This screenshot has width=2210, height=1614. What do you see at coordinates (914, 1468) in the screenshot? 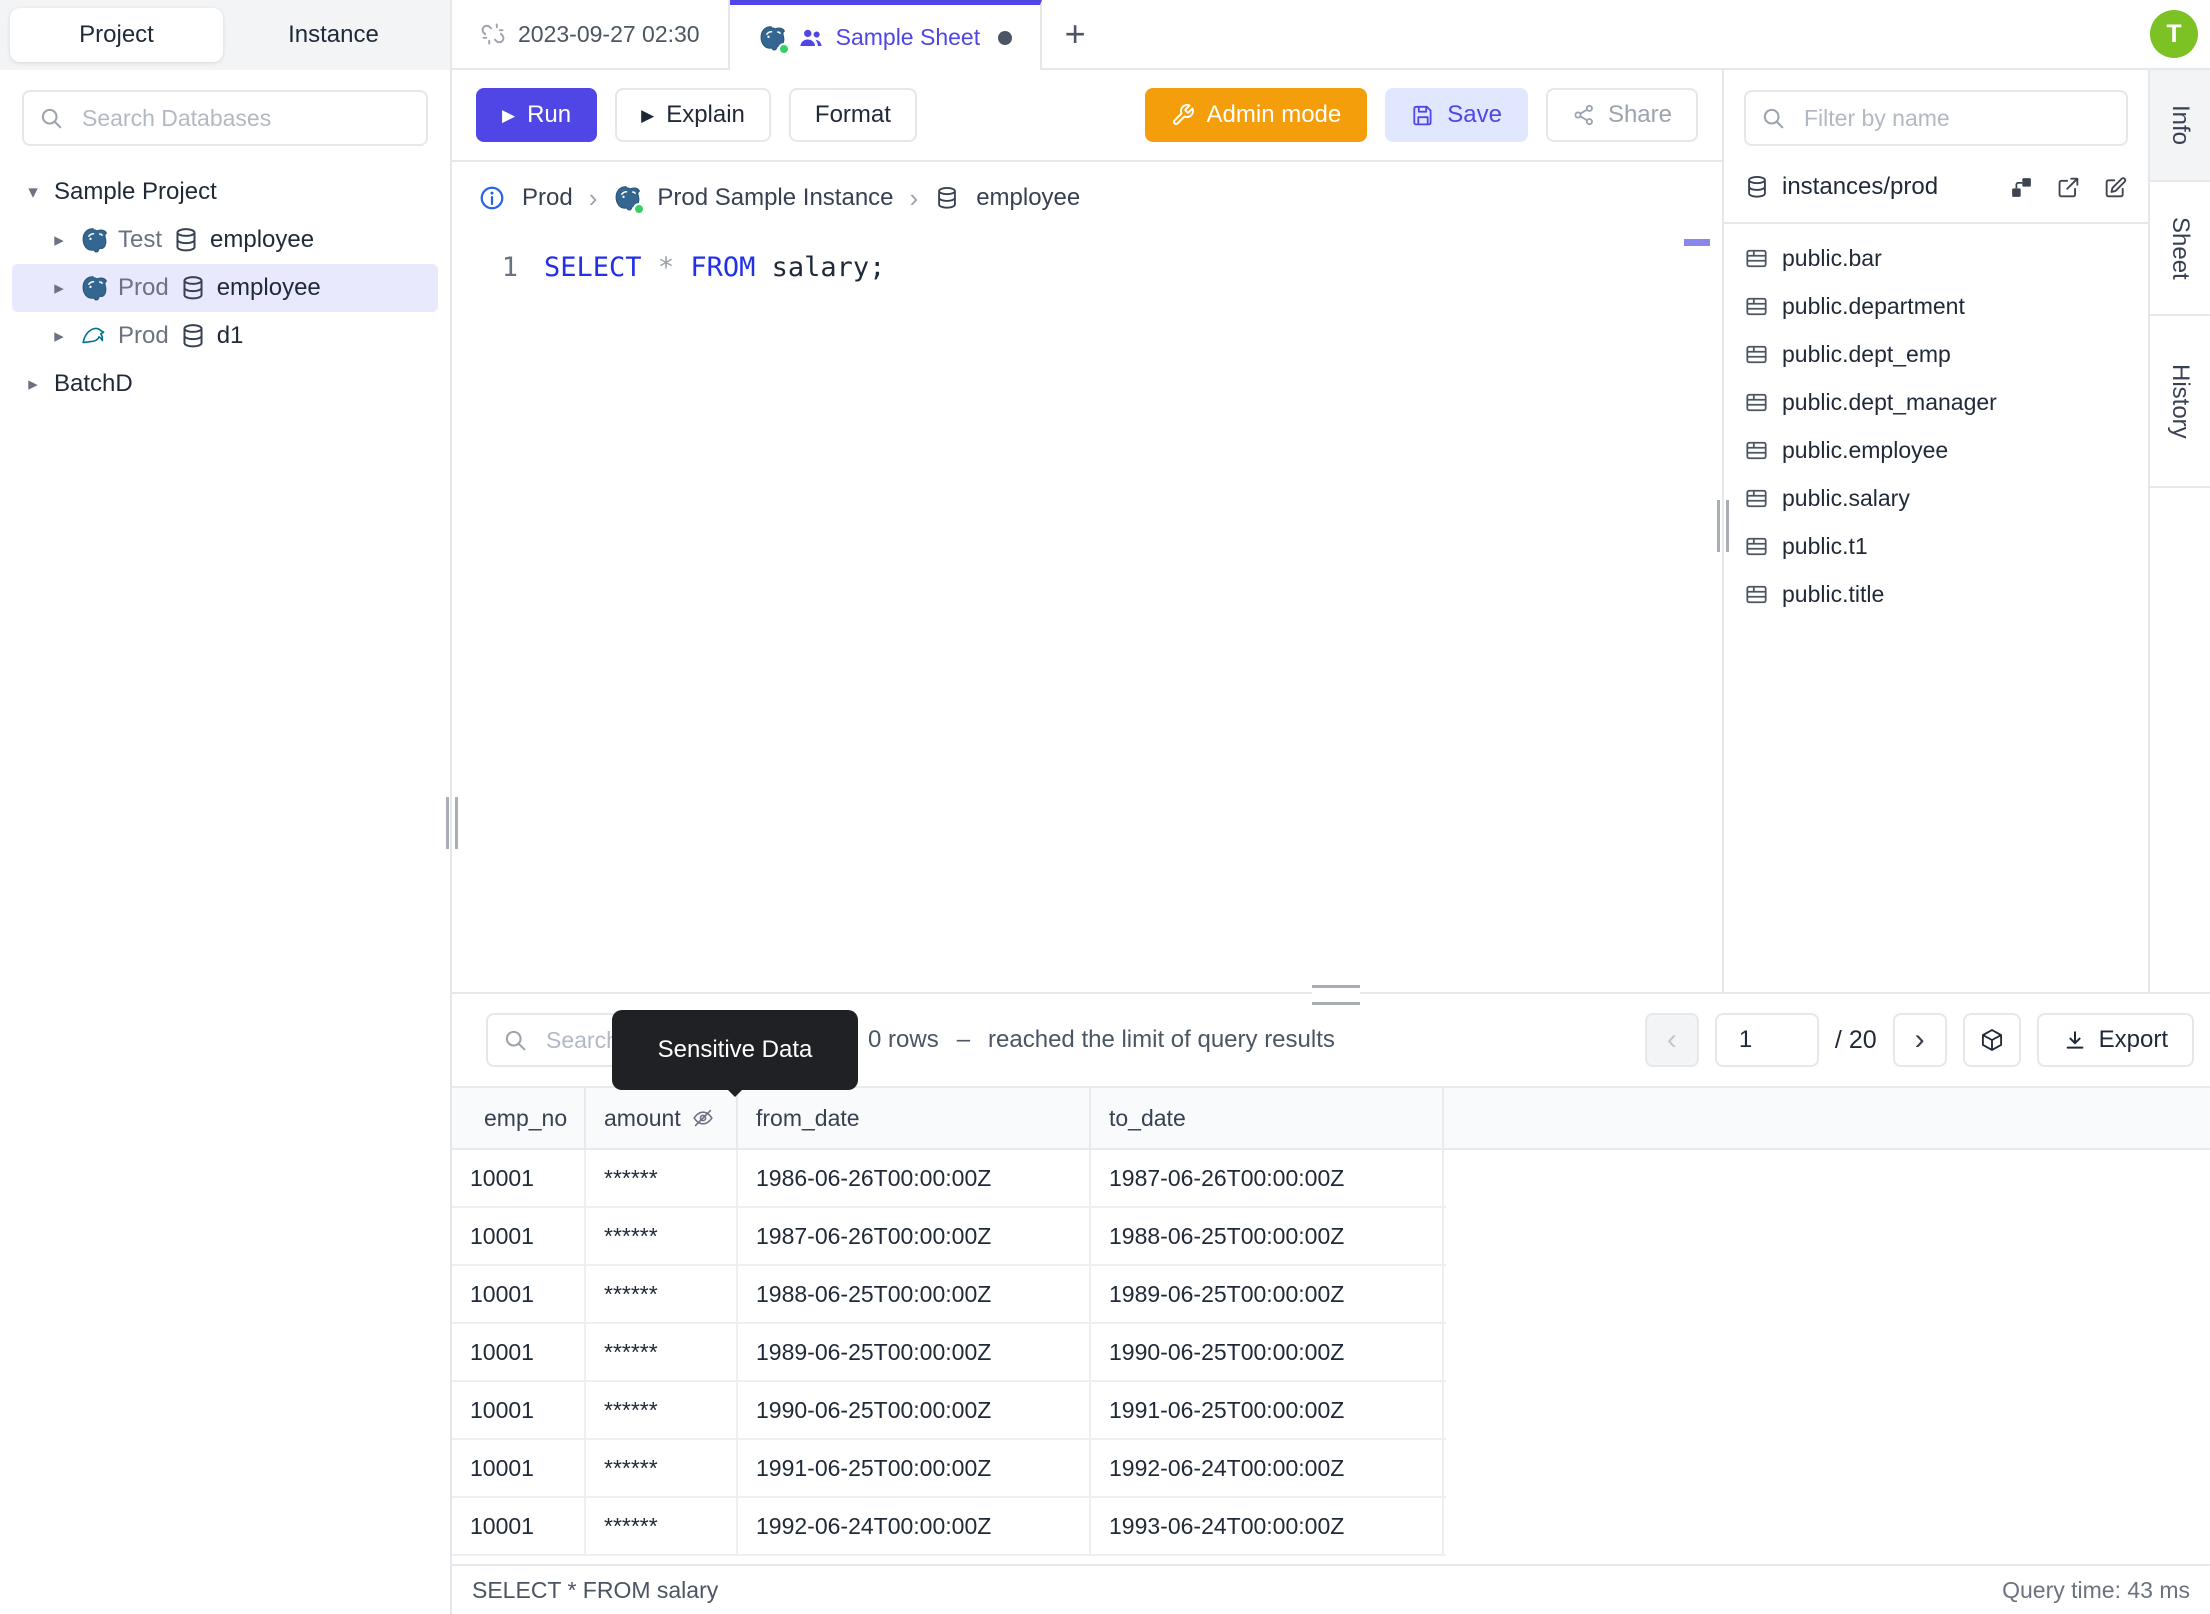
I see `cell-from-date: 1991-06-25T00:00:00Z` at bounding box center [914, 1468].